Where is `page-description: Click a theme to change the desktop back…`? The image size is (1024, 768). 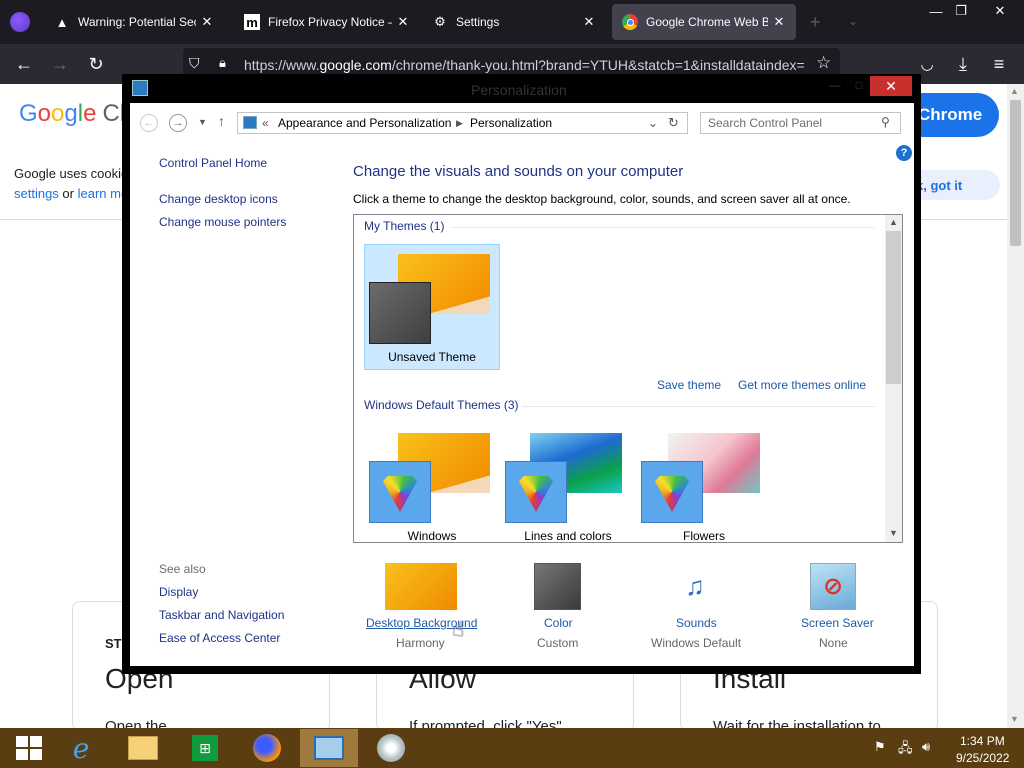
page-description: Click a theme to change the desktop back… is located at coordinates (602, 199).